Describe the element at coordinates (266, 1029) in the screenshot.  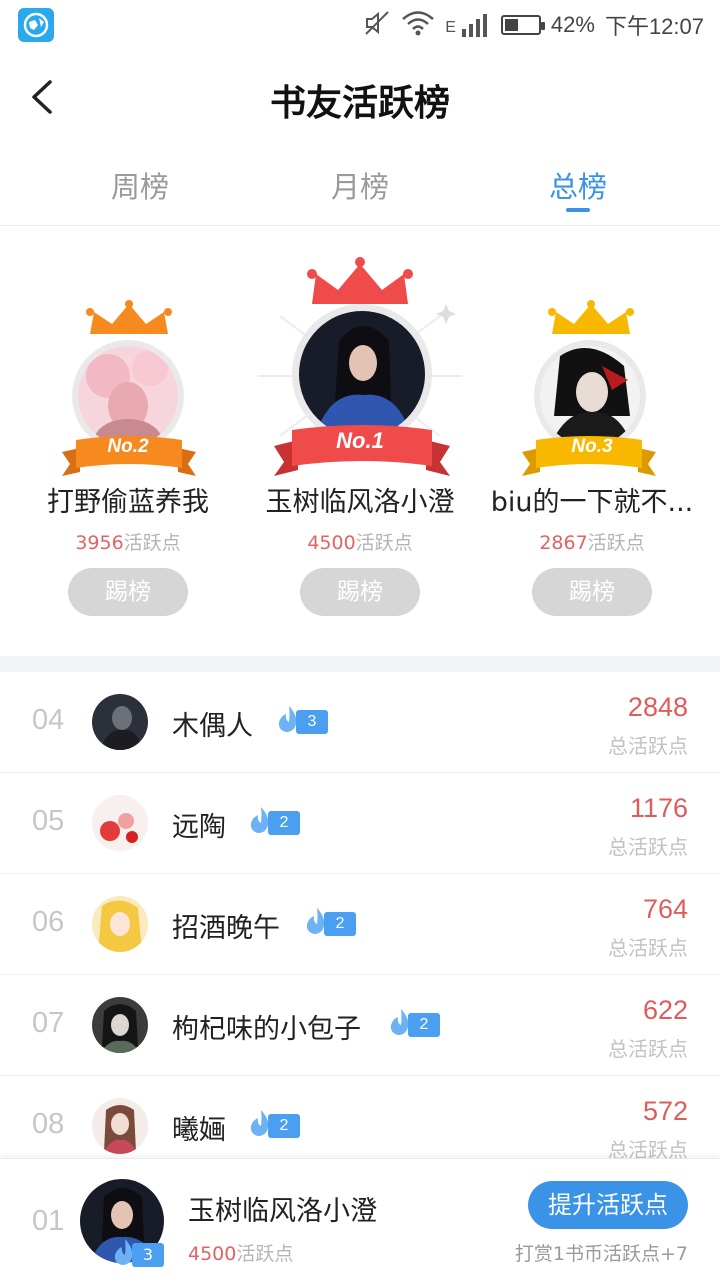
I see `user-name: 枸杞味的小包子` at that location.